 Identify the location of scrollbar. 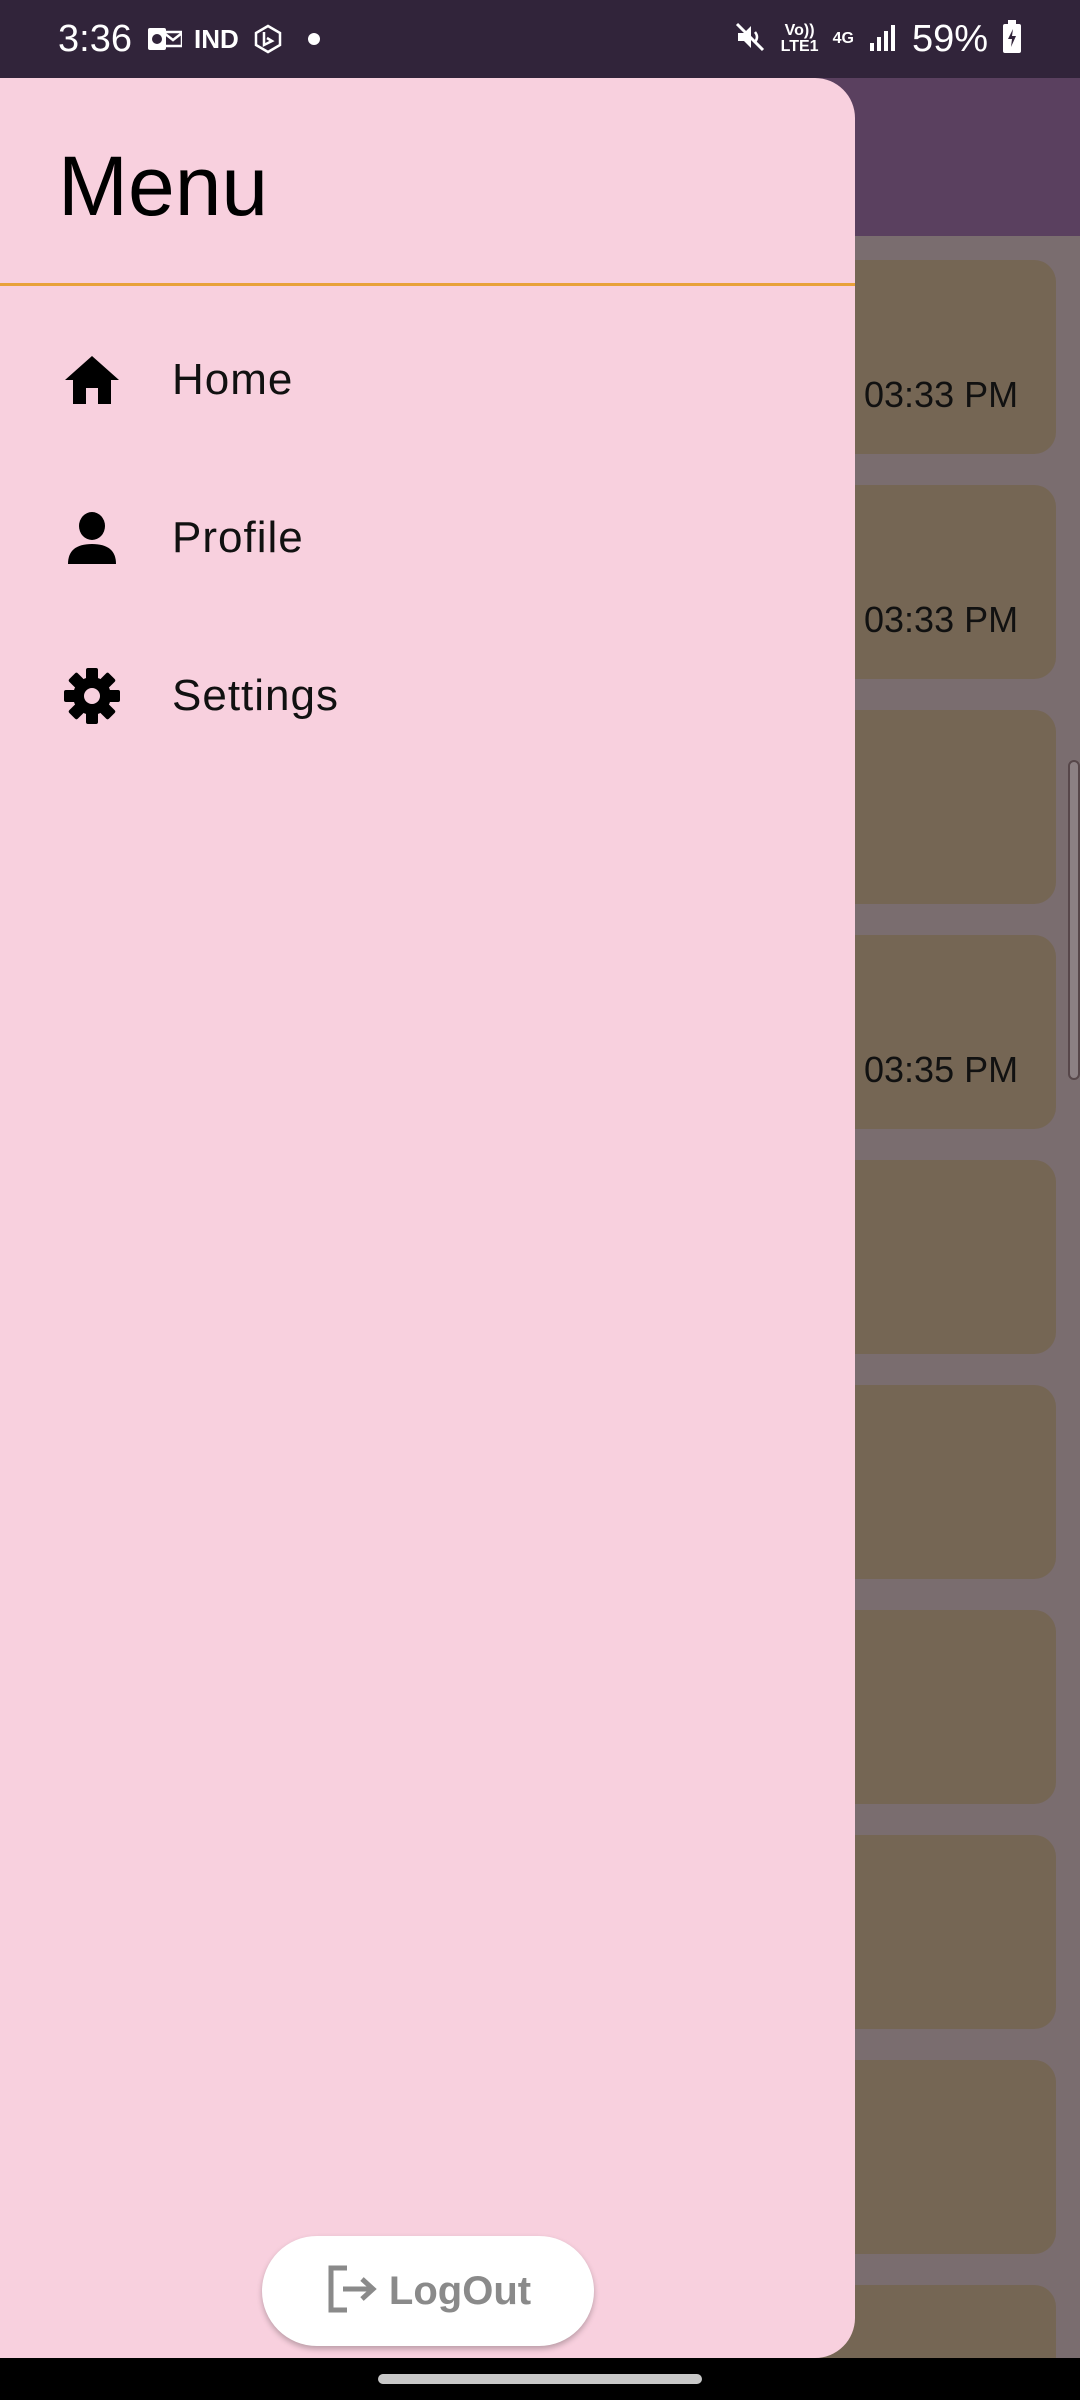
(1074, 920).